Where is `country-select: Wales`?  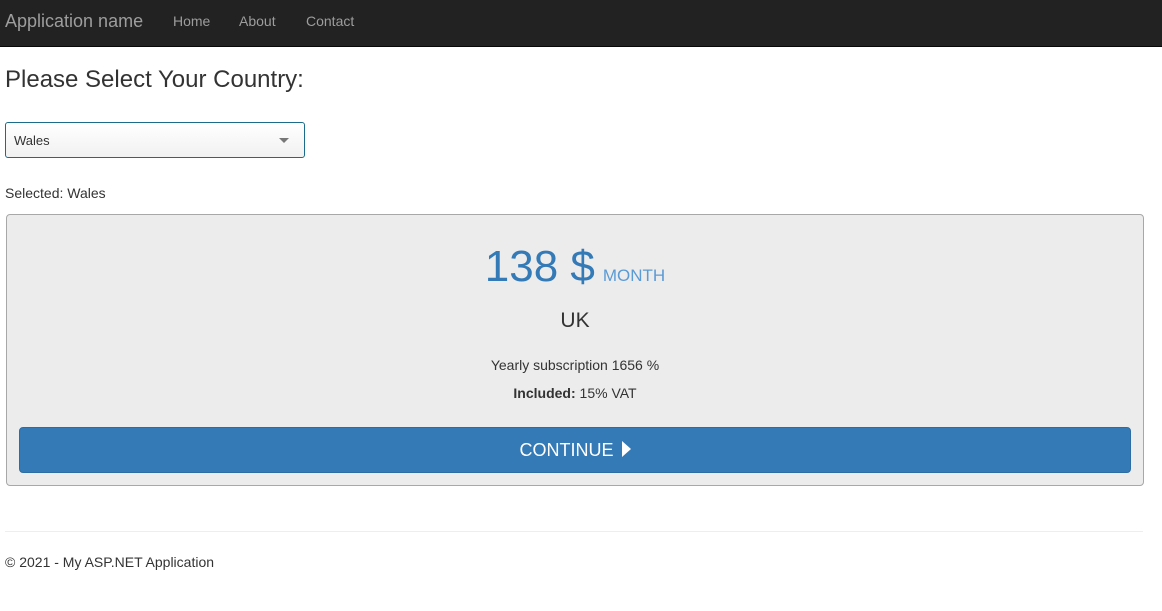 country-select: Wales is located at coordinates (155, 140).